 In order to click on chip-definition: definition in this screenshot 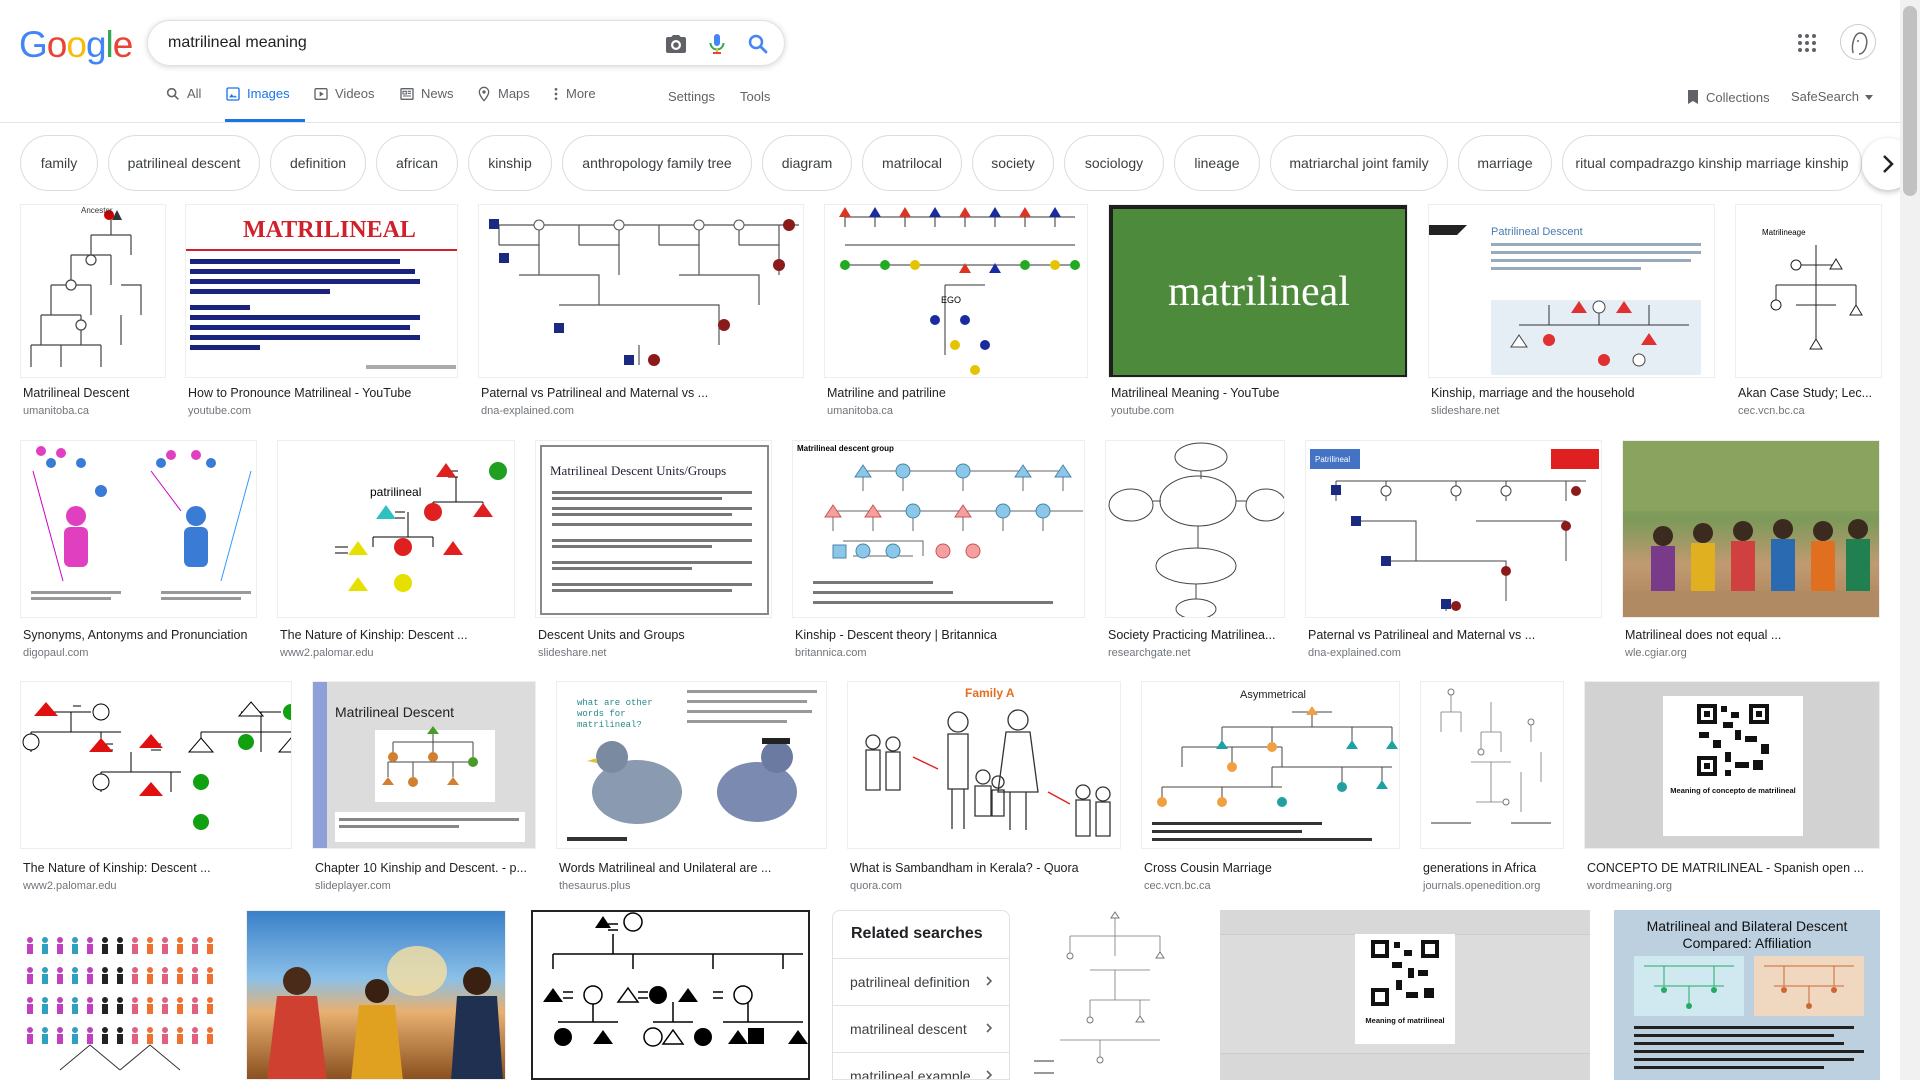, I will do `click(318, 163)`.